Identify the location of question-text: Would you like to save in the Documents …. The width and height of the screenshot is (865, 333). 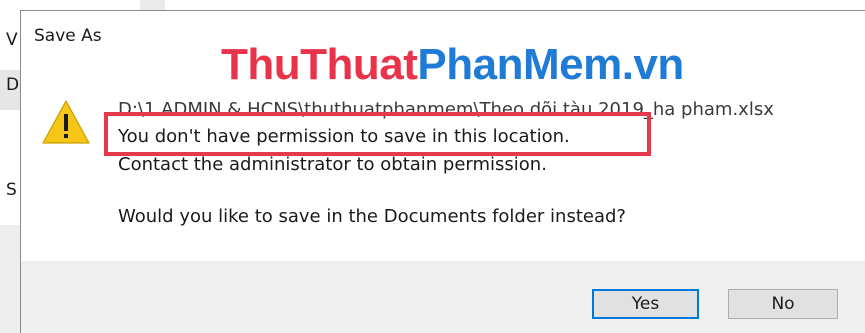
(372, 216).